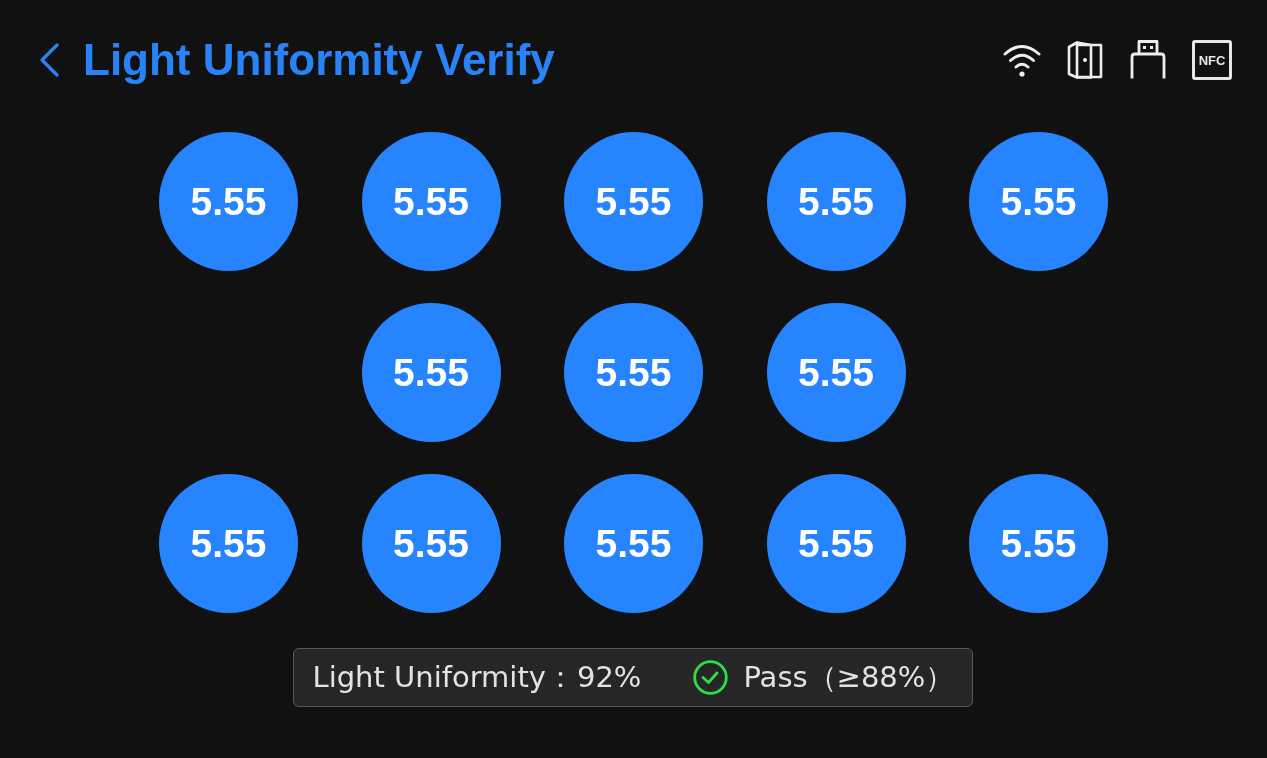 The height and width of the screenshot is (758, 1267). Describe the element at coordinates (1148, 60) in the screenshot. I see `usb-icon` at that location.